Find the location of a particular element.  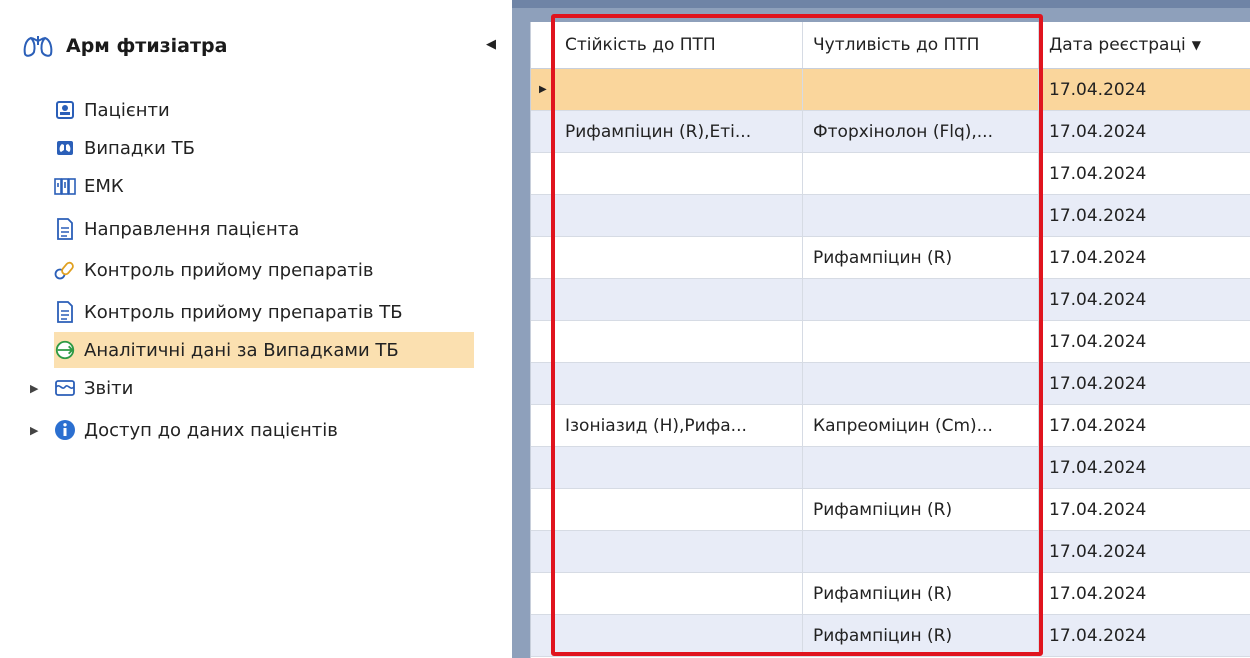

current-row-indicator-icon: ▶ is located at coordinates (543, 89).